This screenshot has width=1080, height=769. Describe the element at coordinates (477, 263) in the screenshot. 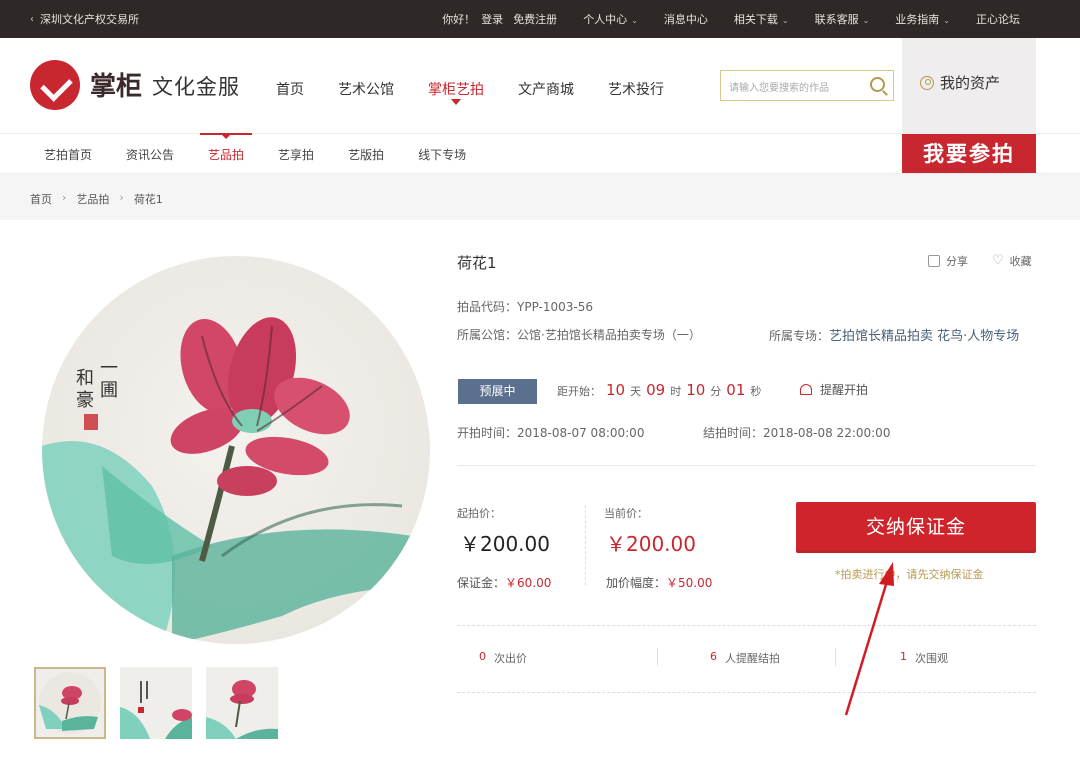

I see `product-title: 荷花1` at that location.